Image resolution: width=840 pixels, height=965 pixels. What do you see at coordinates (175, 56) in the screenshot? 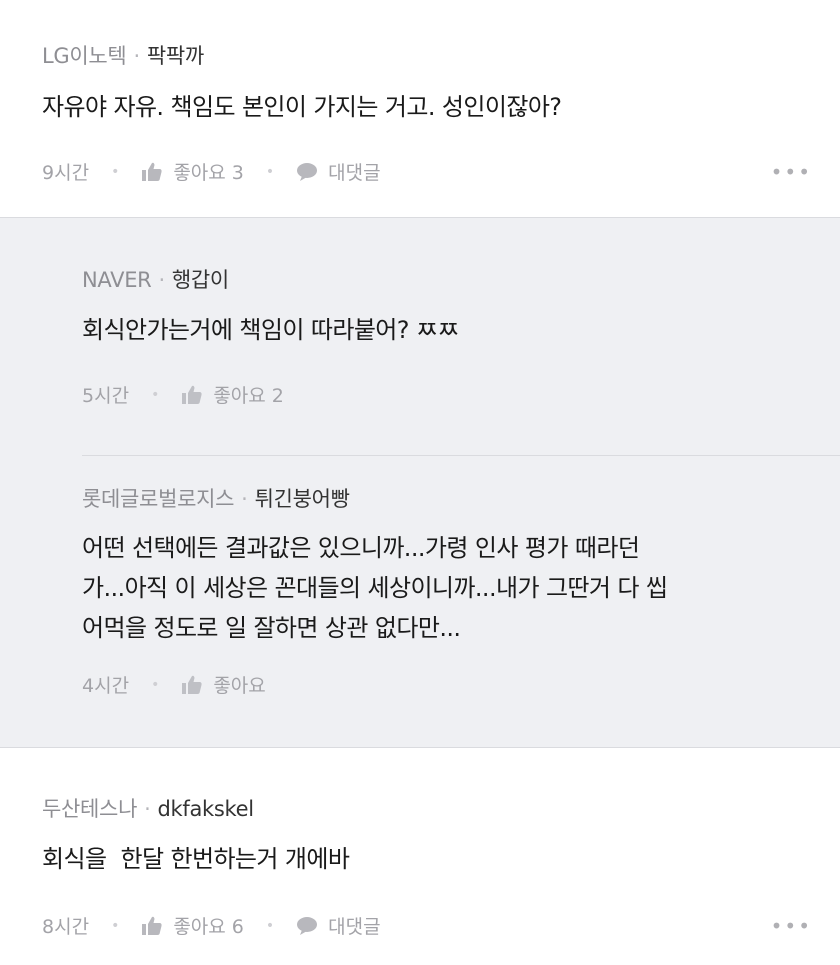
I see `author-nickname: 팍팍까` at bounding box center [175, 56].